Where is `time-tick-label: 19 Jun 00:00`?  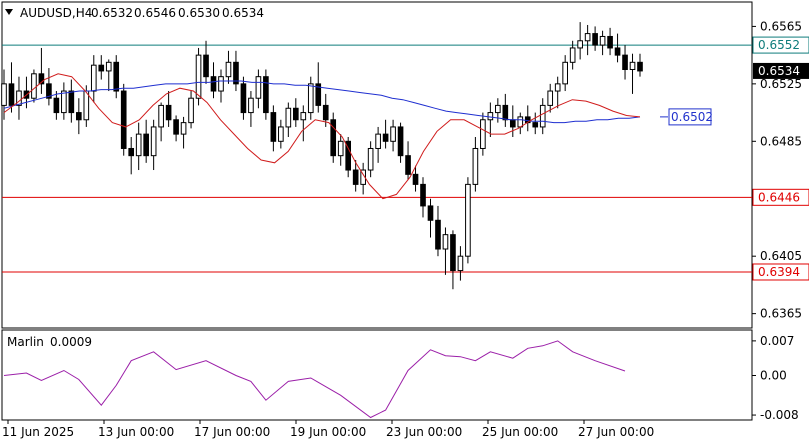
time-tick-label: 19 Jun 00:00 is located at coordinates (328, 432).